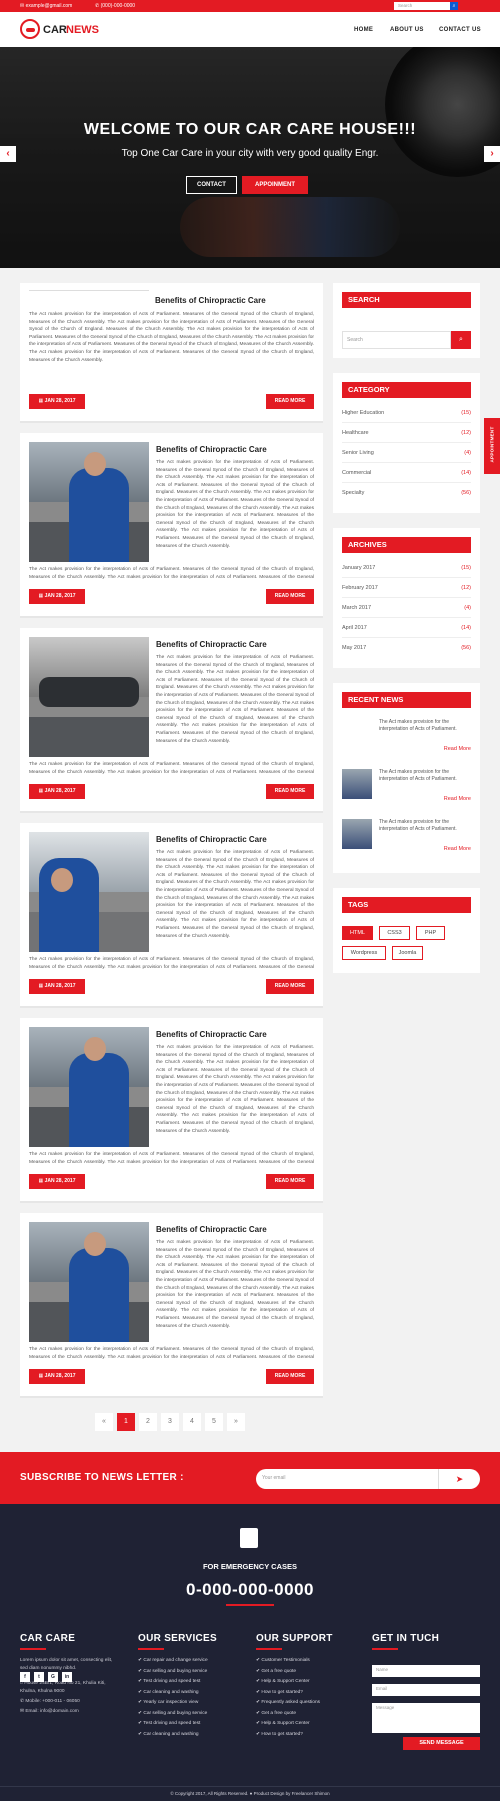  I want to click on linkedin-icon: in, so click(67, 1677).